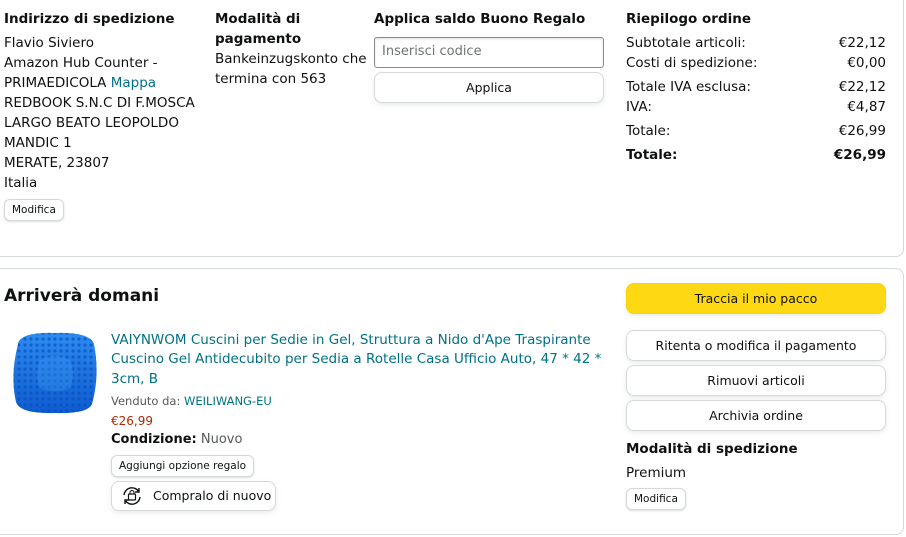 Image resolution: width=906 pixels, height=537 pixels. What do you see at coordinates (712, 449) in the screenshot?
I see `shipping-method-heading: Modalità di spedizione` at bounding box center [712, 449].